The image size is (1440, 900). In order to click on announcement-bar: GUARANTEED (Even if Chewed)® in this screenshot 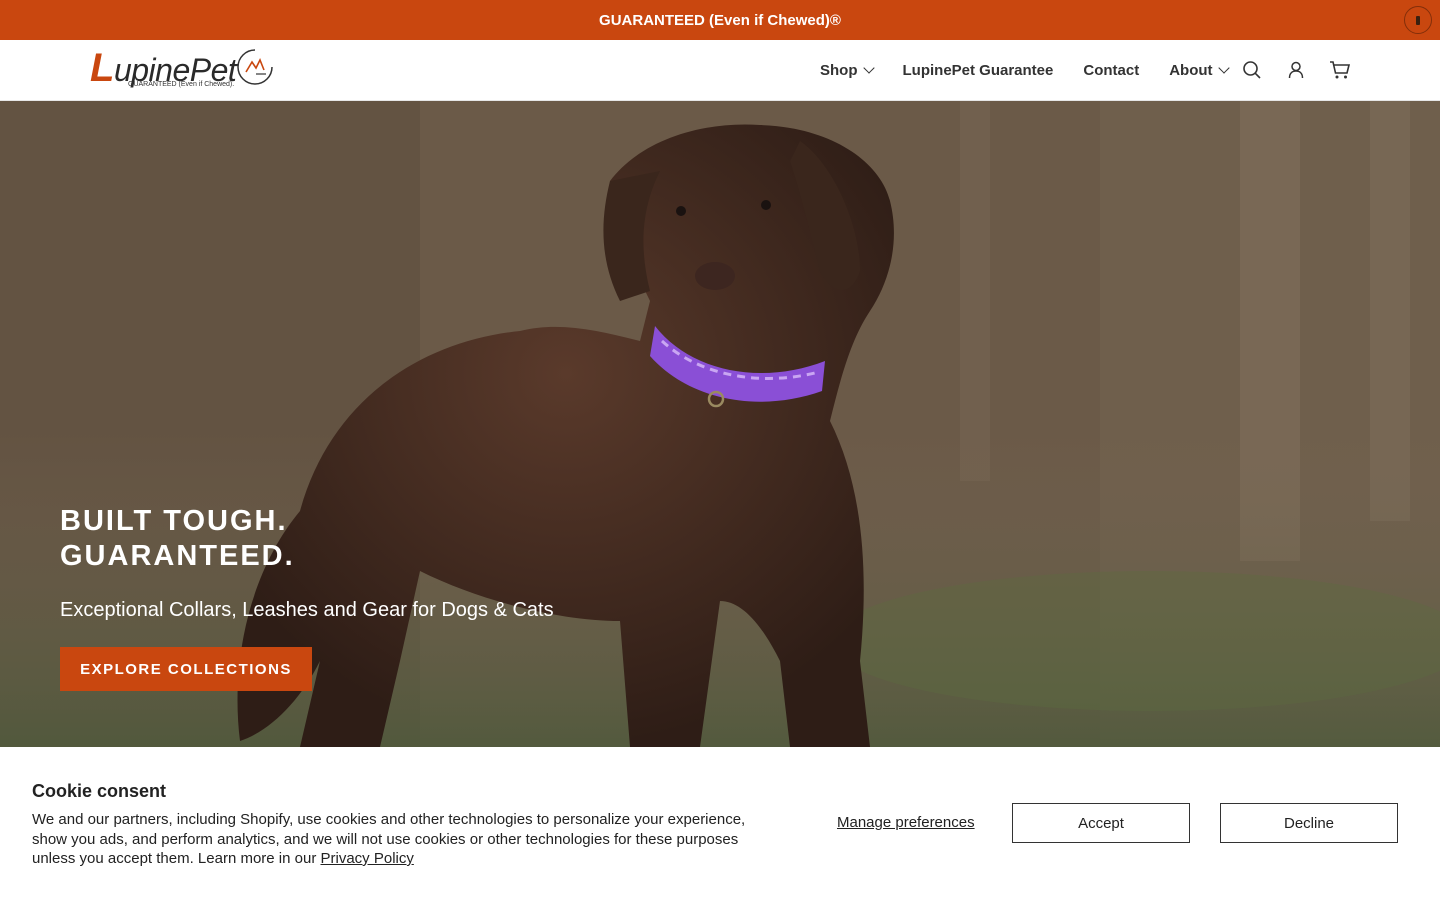, I will do `click(720, 20)`.